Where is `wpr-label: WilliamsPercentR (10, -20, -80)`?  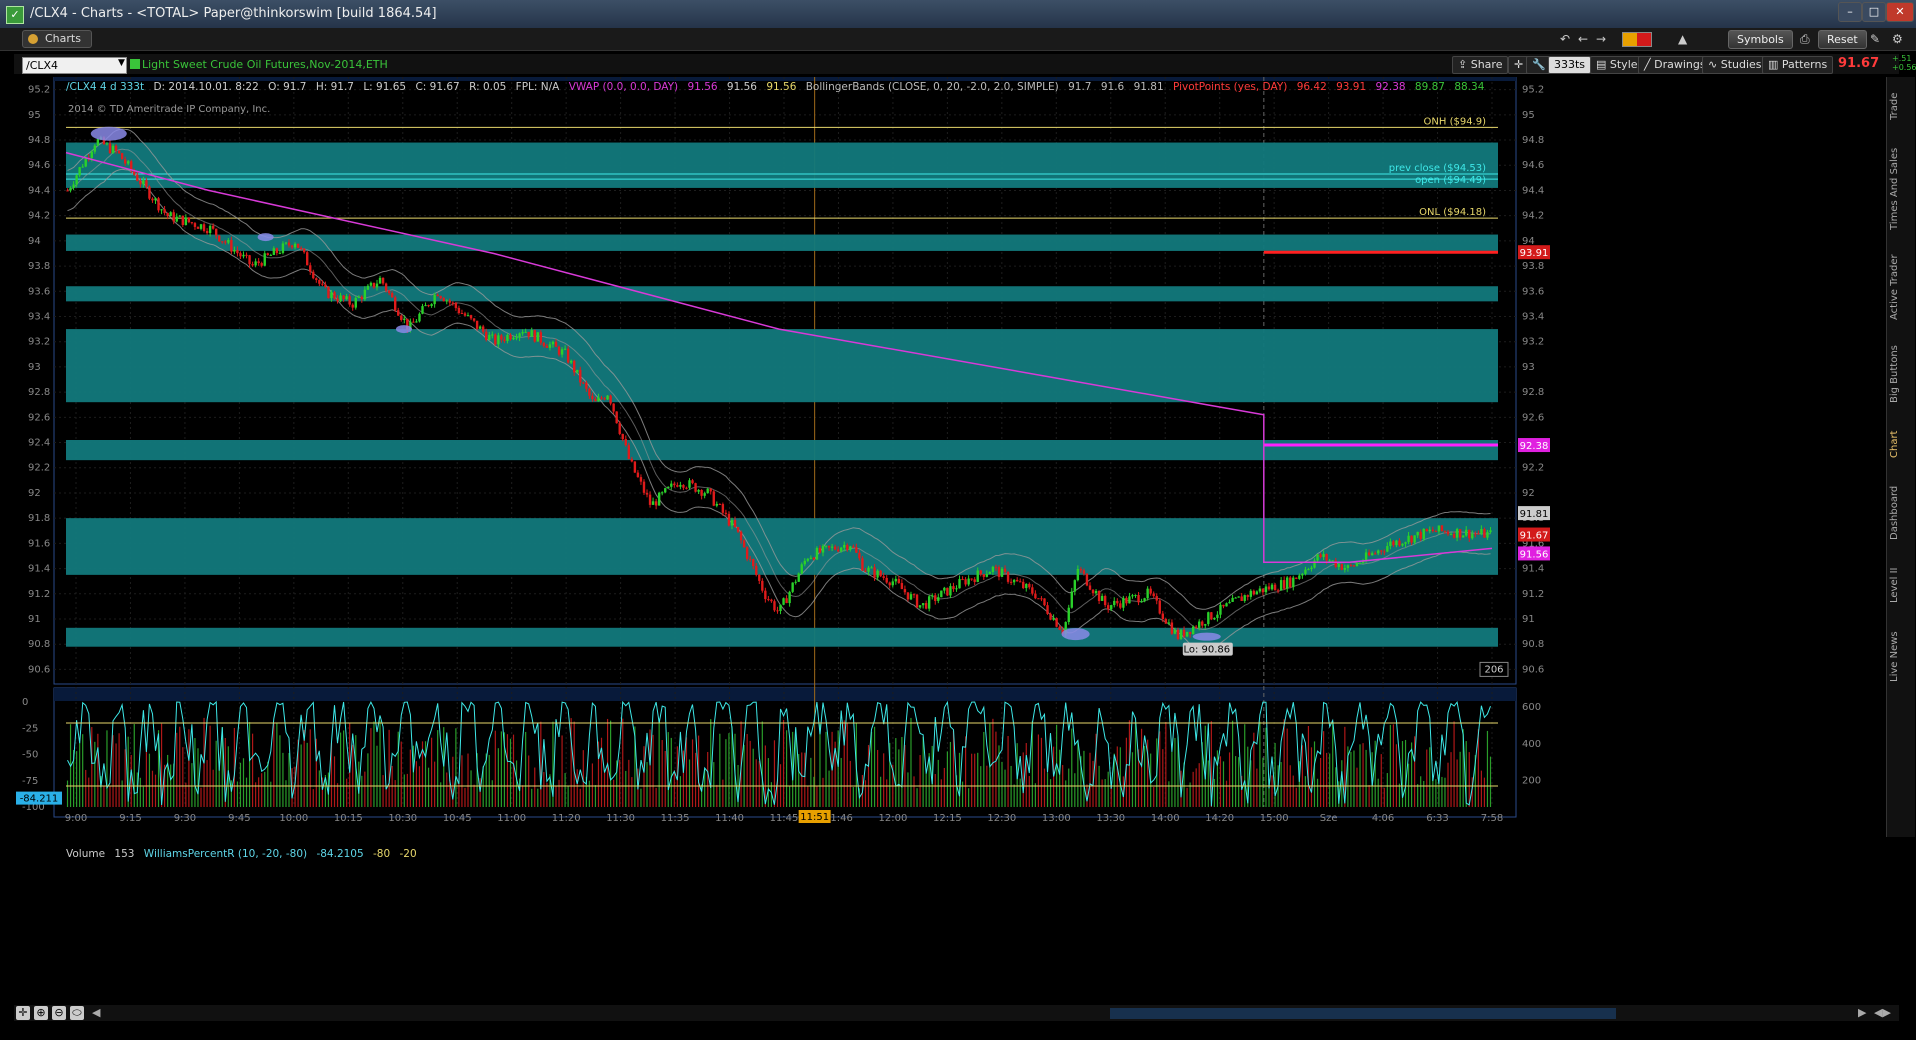
wpr-label: WilliamsPercentR (10, -20, -80) is located at coordinates (225, 854).